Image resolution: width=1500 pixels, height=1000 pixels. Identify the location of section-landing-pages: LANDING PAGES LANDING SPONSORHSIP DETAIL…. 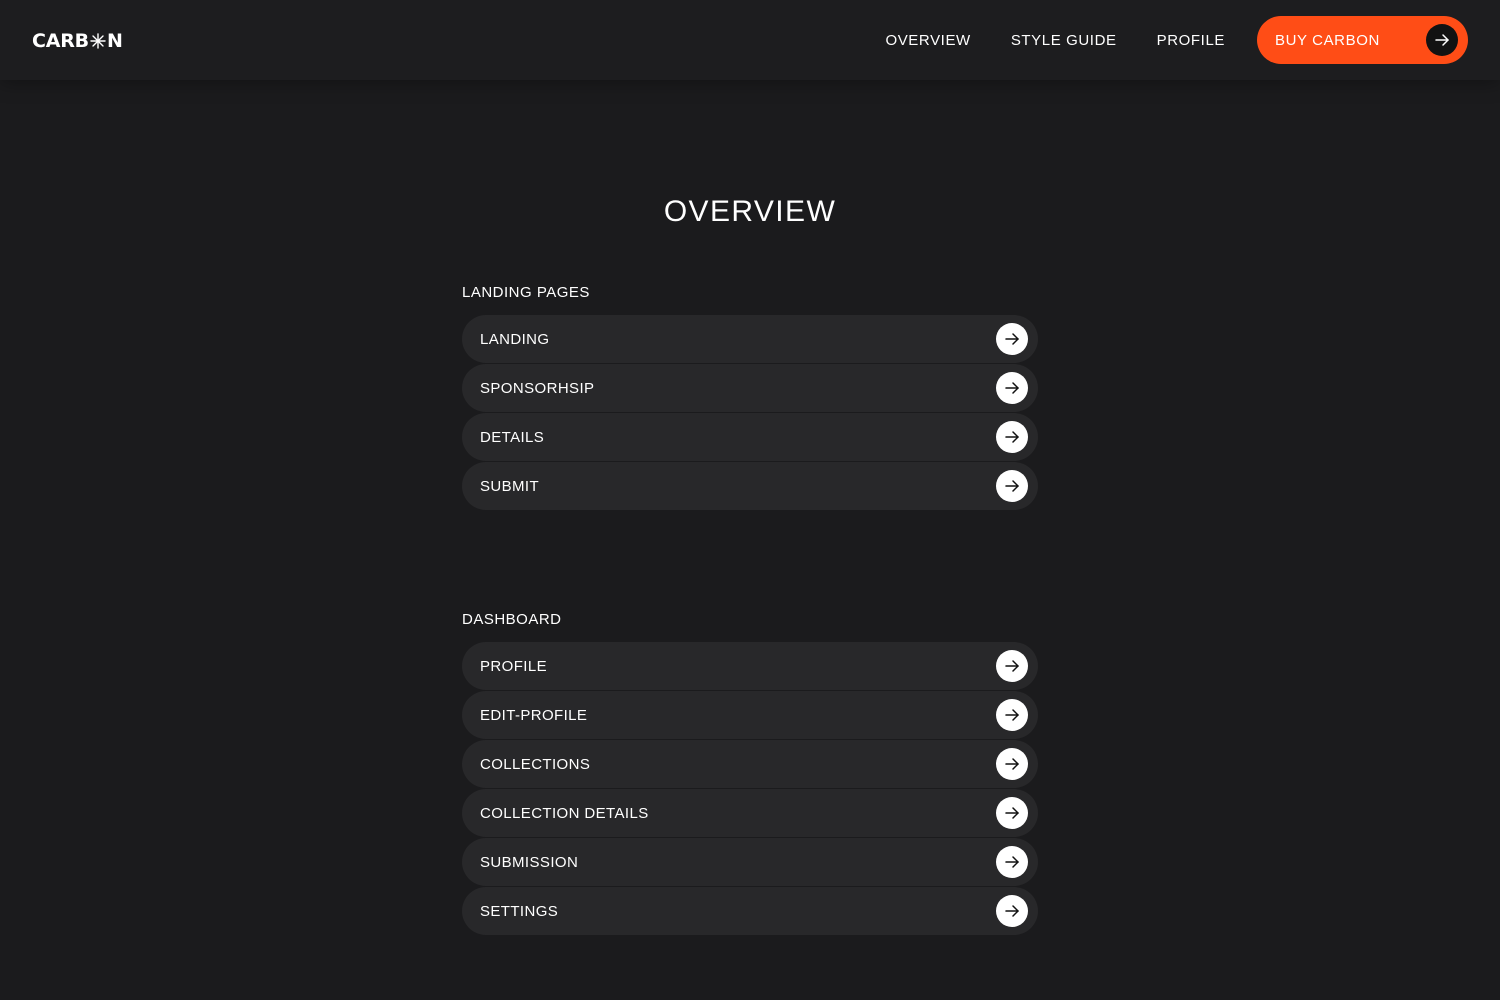
(750, 398).